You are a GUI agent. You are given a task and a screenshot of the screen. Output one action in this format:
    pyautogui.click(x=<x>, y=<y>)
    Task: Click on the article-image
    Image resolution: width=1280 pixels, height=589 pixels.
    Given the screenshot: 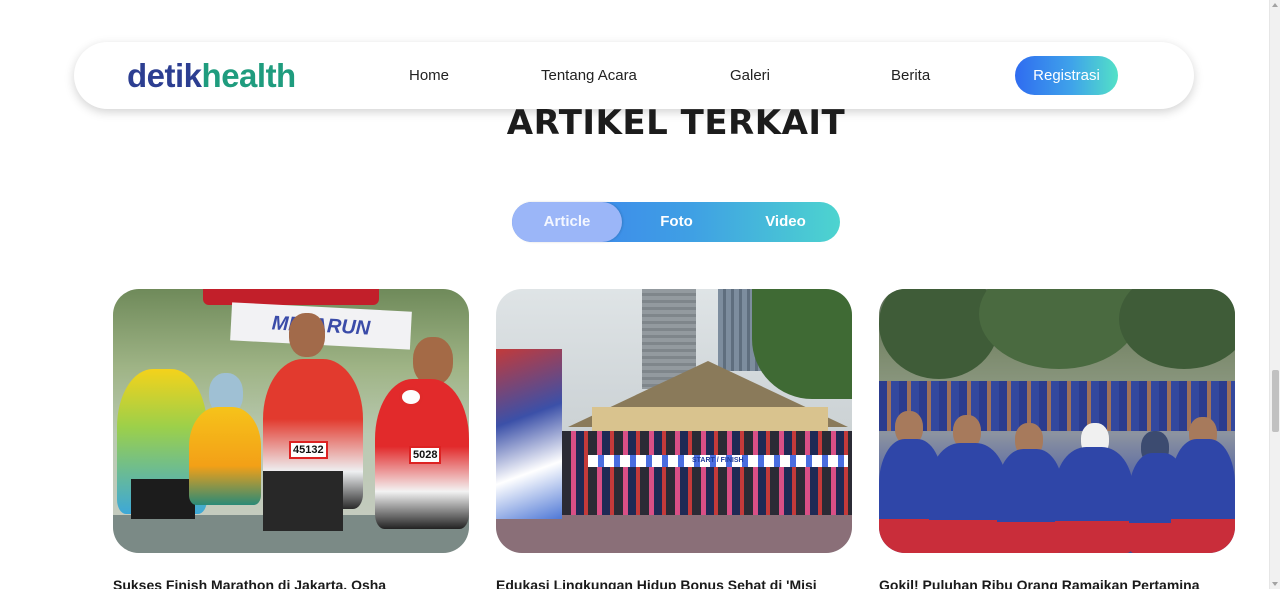 What is the action you would take?
    pyautogui.click(x=1057, y=421)
    